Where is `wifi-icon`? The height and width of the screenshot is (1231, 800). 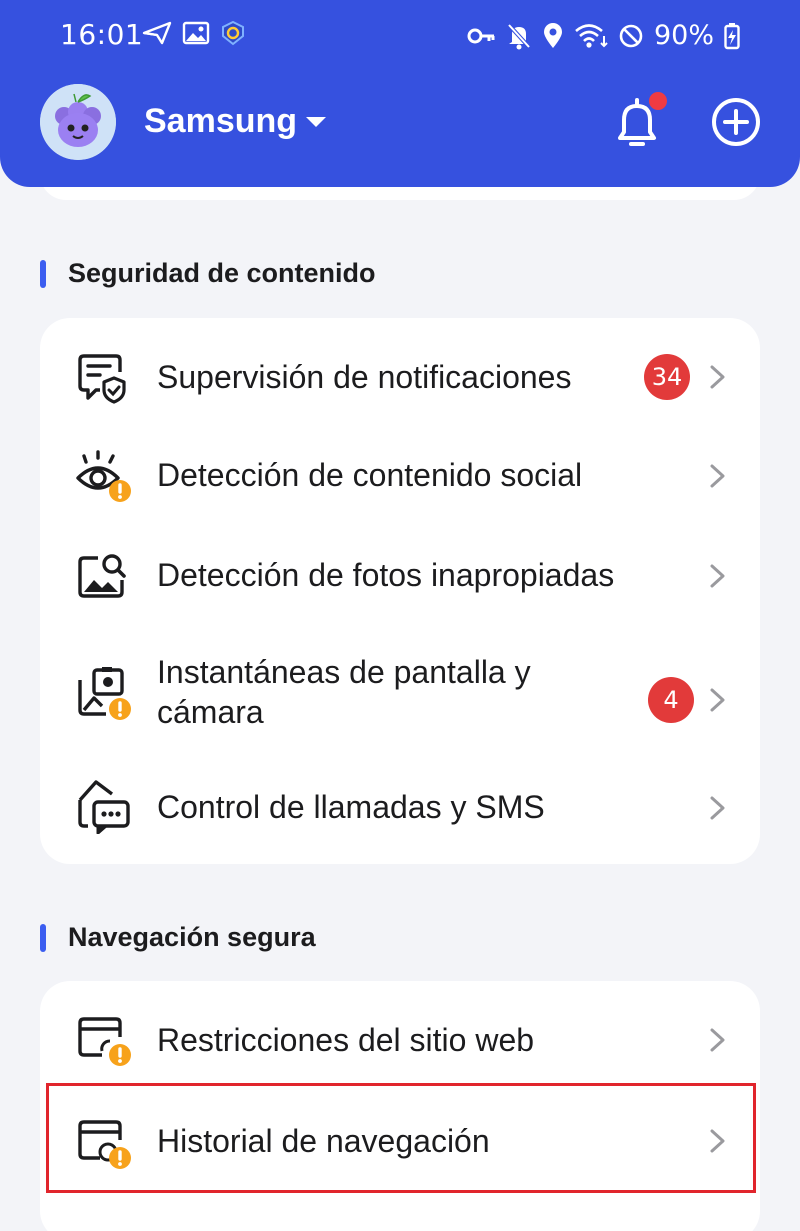
wifi-icon is located at coordinates (591, 35).